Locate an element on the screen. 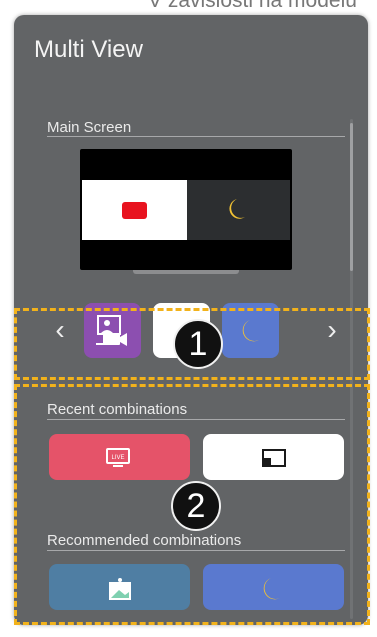  panel-title: Multi View is located at coordinates (88, 49).